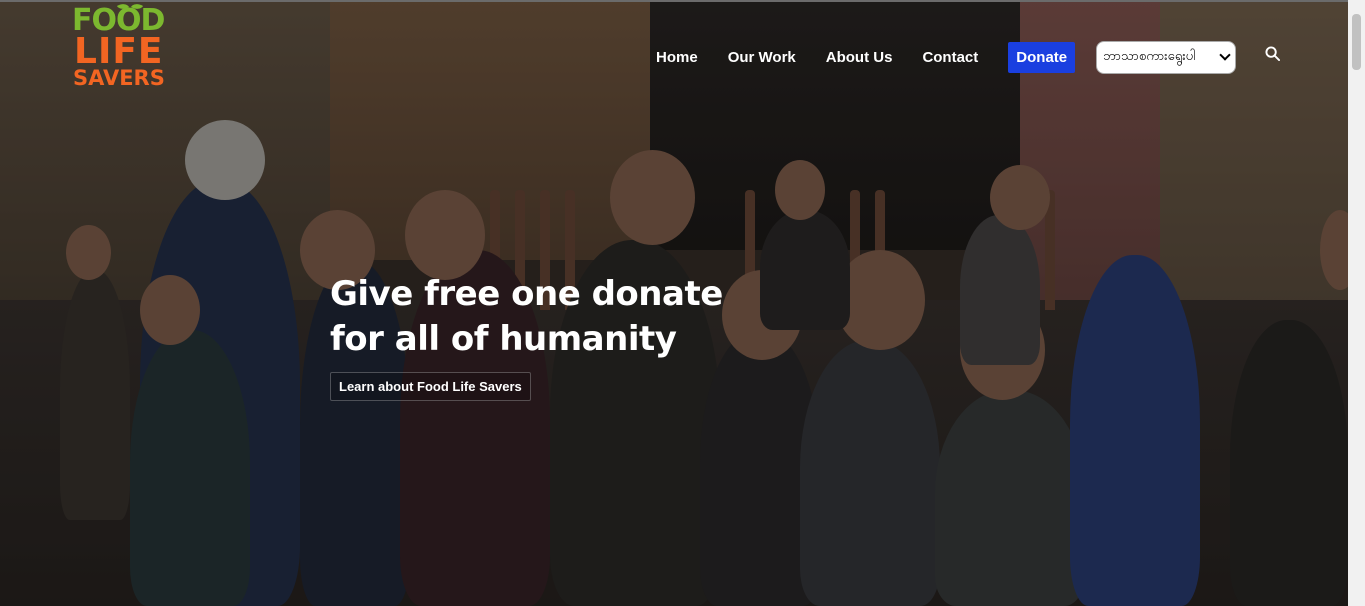 The width and height of the screenshot is (1365, 606). What do you see at coordinates (1356, 303) in the screenshot?
I see `scrollbar` at bounding box center [1356, 303].